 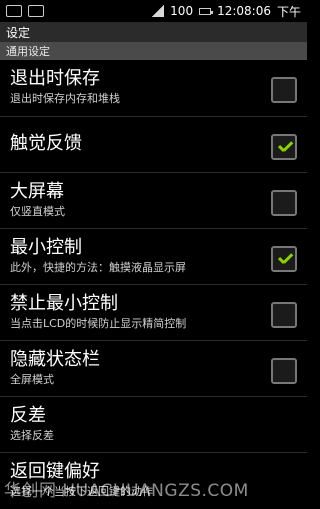 What do you see at coordinates (288, 11) in the screenshot?
I see `status-period: 下午` at bounding box center [288, 11].